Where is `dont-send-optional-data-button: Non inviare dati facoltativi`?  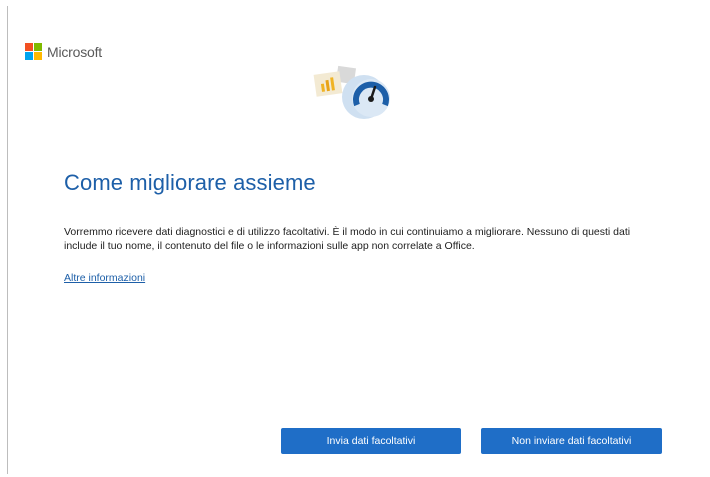 dont-send-optional-data-button: Non inviare dati facoltativi is located at coordinates (571, 441).